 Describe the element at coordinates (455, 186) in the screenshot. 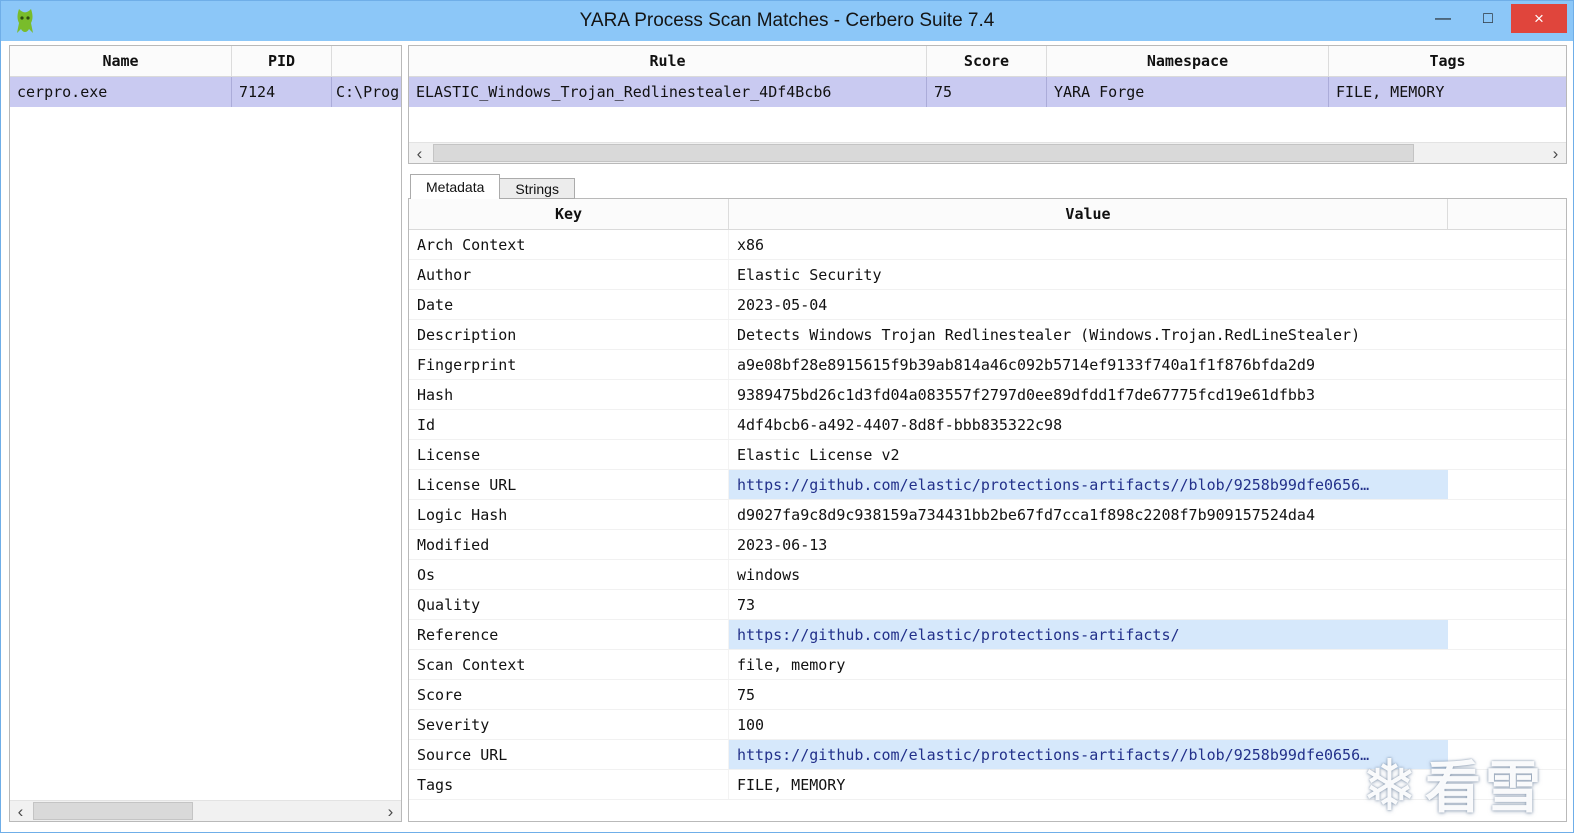

I see `tab-metadata: Metadata` at that location.